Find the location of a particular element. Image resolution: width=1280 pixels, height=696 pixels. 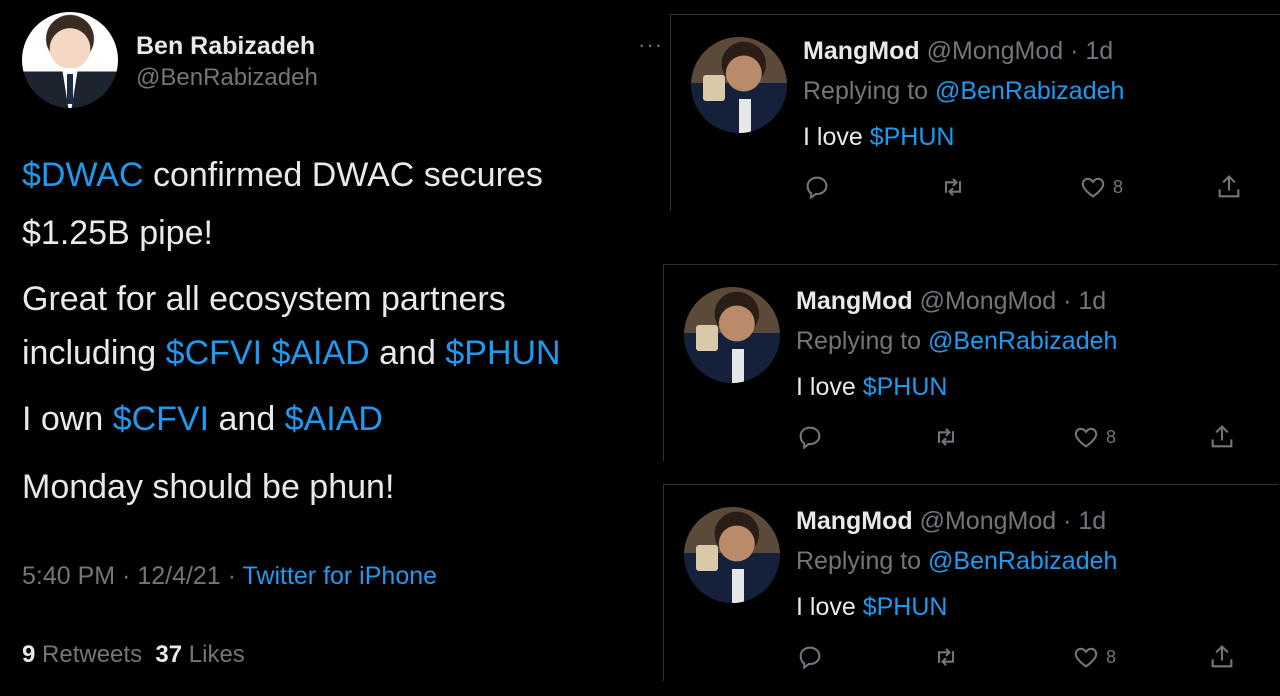

tweet-text-line: I own $CFVI and $AIAD is located at coordinates (202, 419).